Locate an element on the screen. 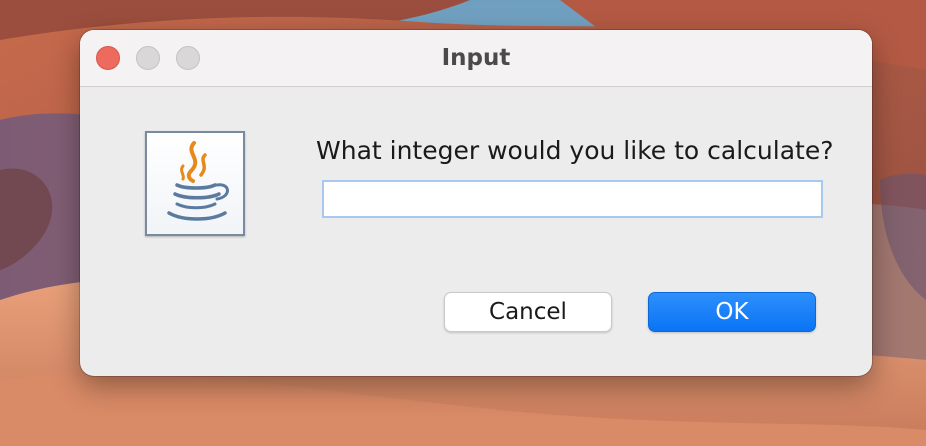  integer-input-field is located at coordinates (572, 199).